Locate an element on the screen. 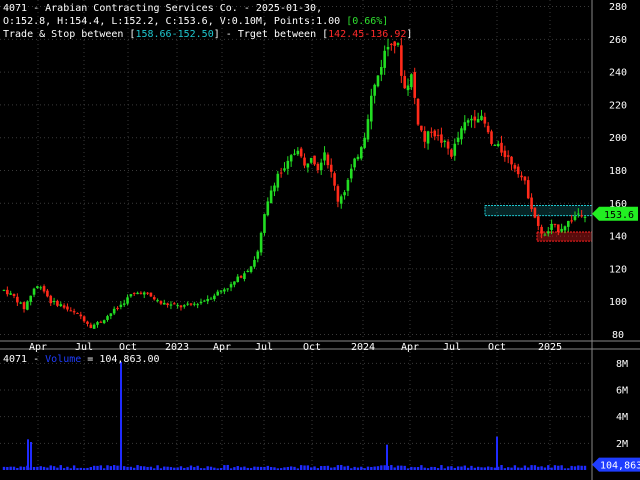 The width and height of the screenshot is (640, 480). y-tick-label: 140 is located at coordinates (618, 237).